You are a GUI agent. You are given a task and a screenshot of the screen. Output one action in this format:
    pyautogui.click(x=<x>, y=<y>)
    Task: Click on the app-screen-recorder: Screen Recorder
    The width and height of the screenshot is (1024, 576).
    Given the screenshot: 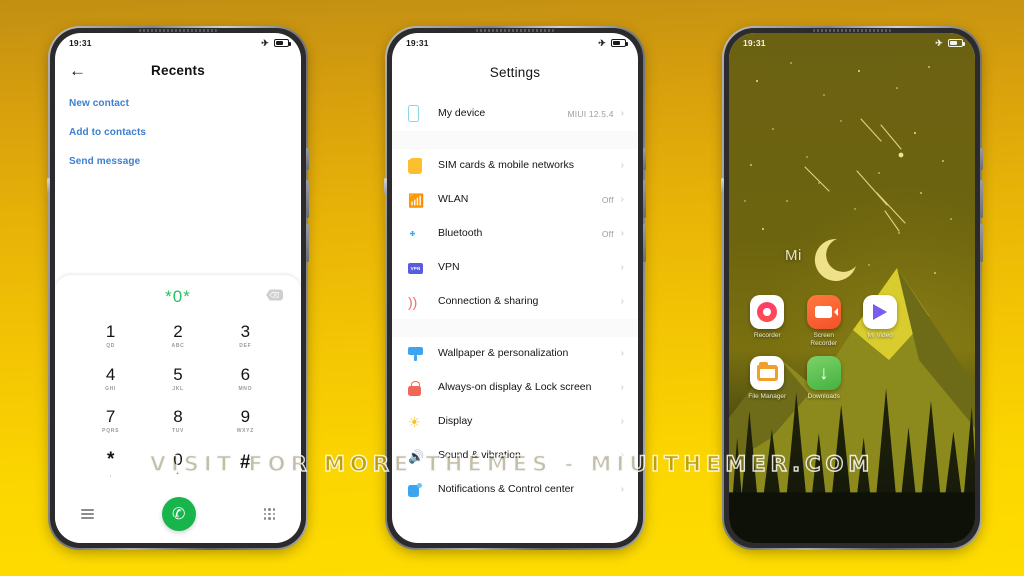 What is the action you would take?
    pyautogui.click(x=824, y=321)
    